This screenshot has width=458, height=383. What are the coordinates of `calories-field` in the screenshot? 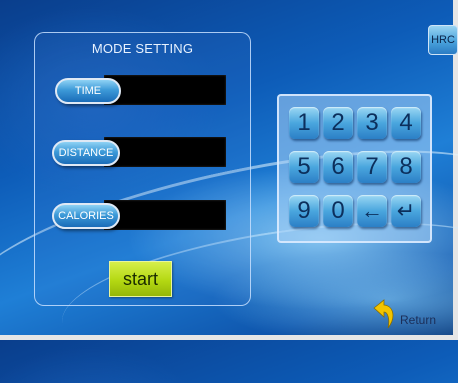 It's located at (165, 215).